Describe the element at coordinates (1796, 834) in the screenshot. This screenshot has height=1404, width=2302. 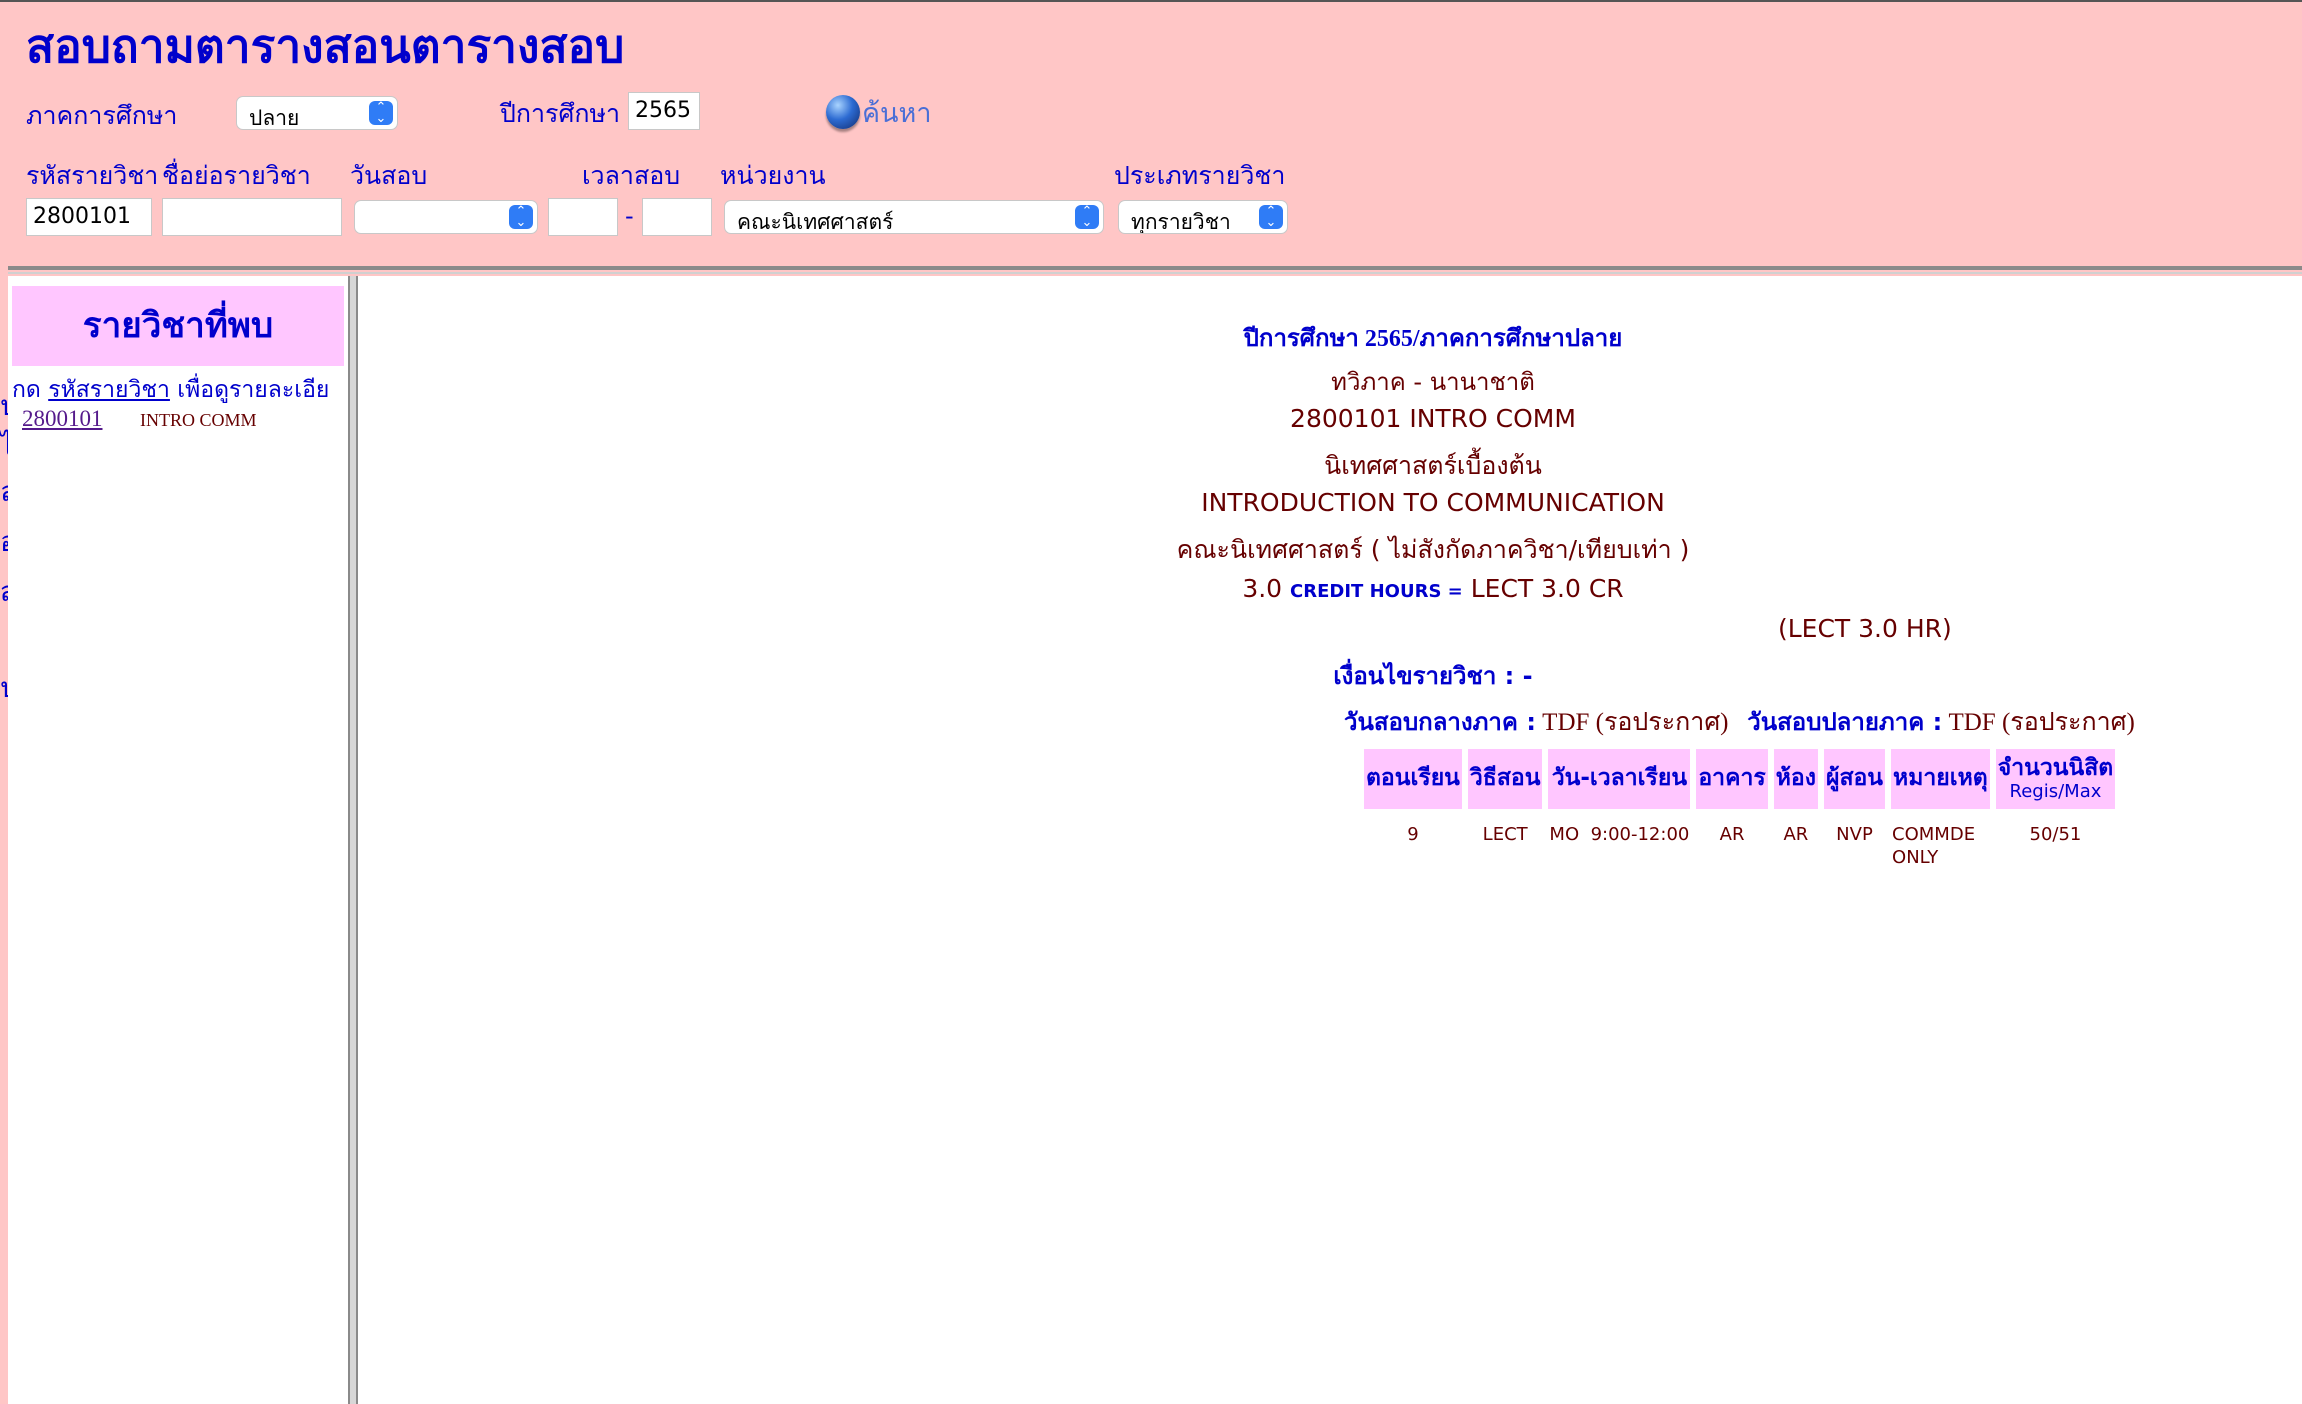
I see `cell-room: AR` at that location.